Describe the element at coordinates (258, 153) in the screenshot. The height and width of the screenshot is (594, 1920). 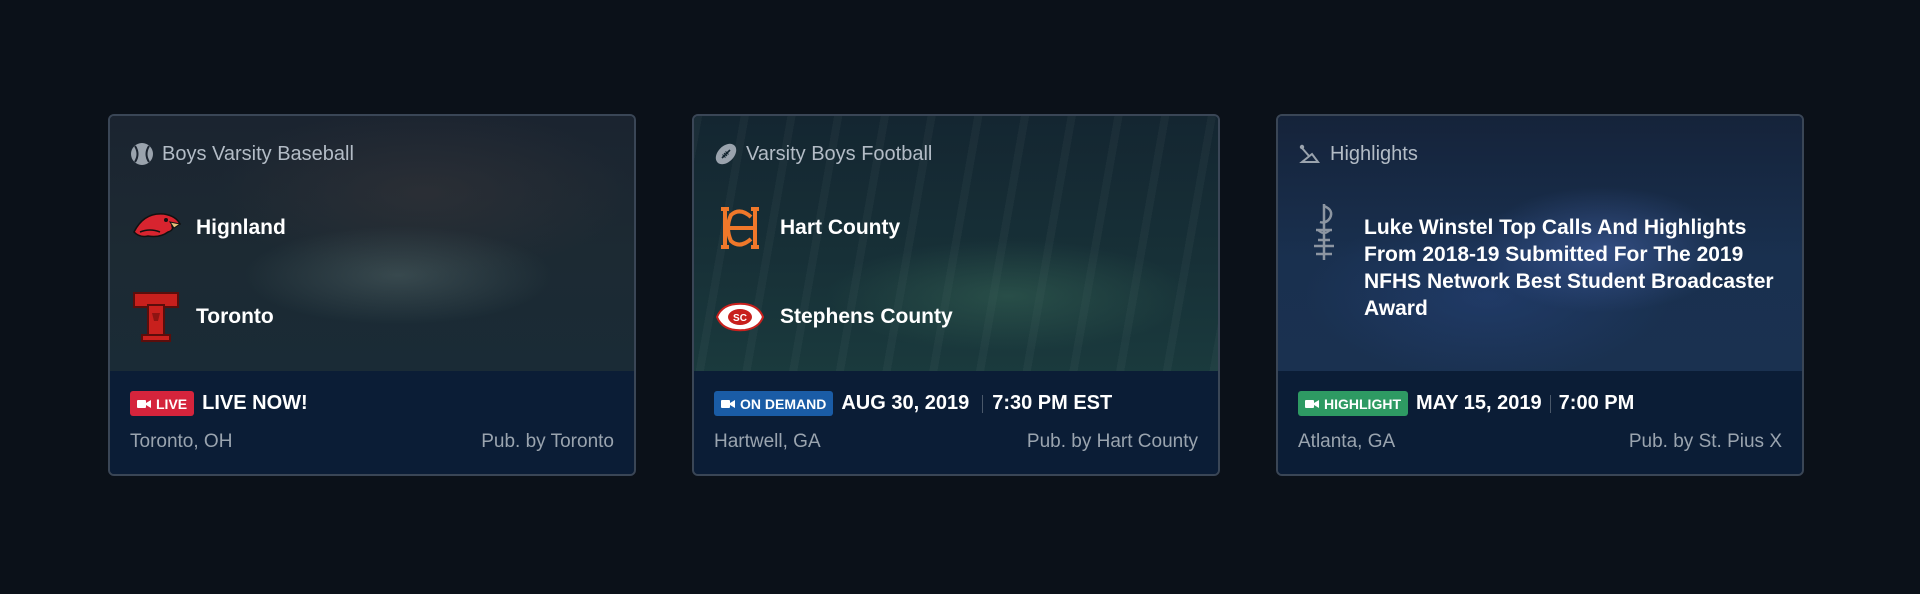
I see `sport-name: Boys Varsity Baseball` at that location.